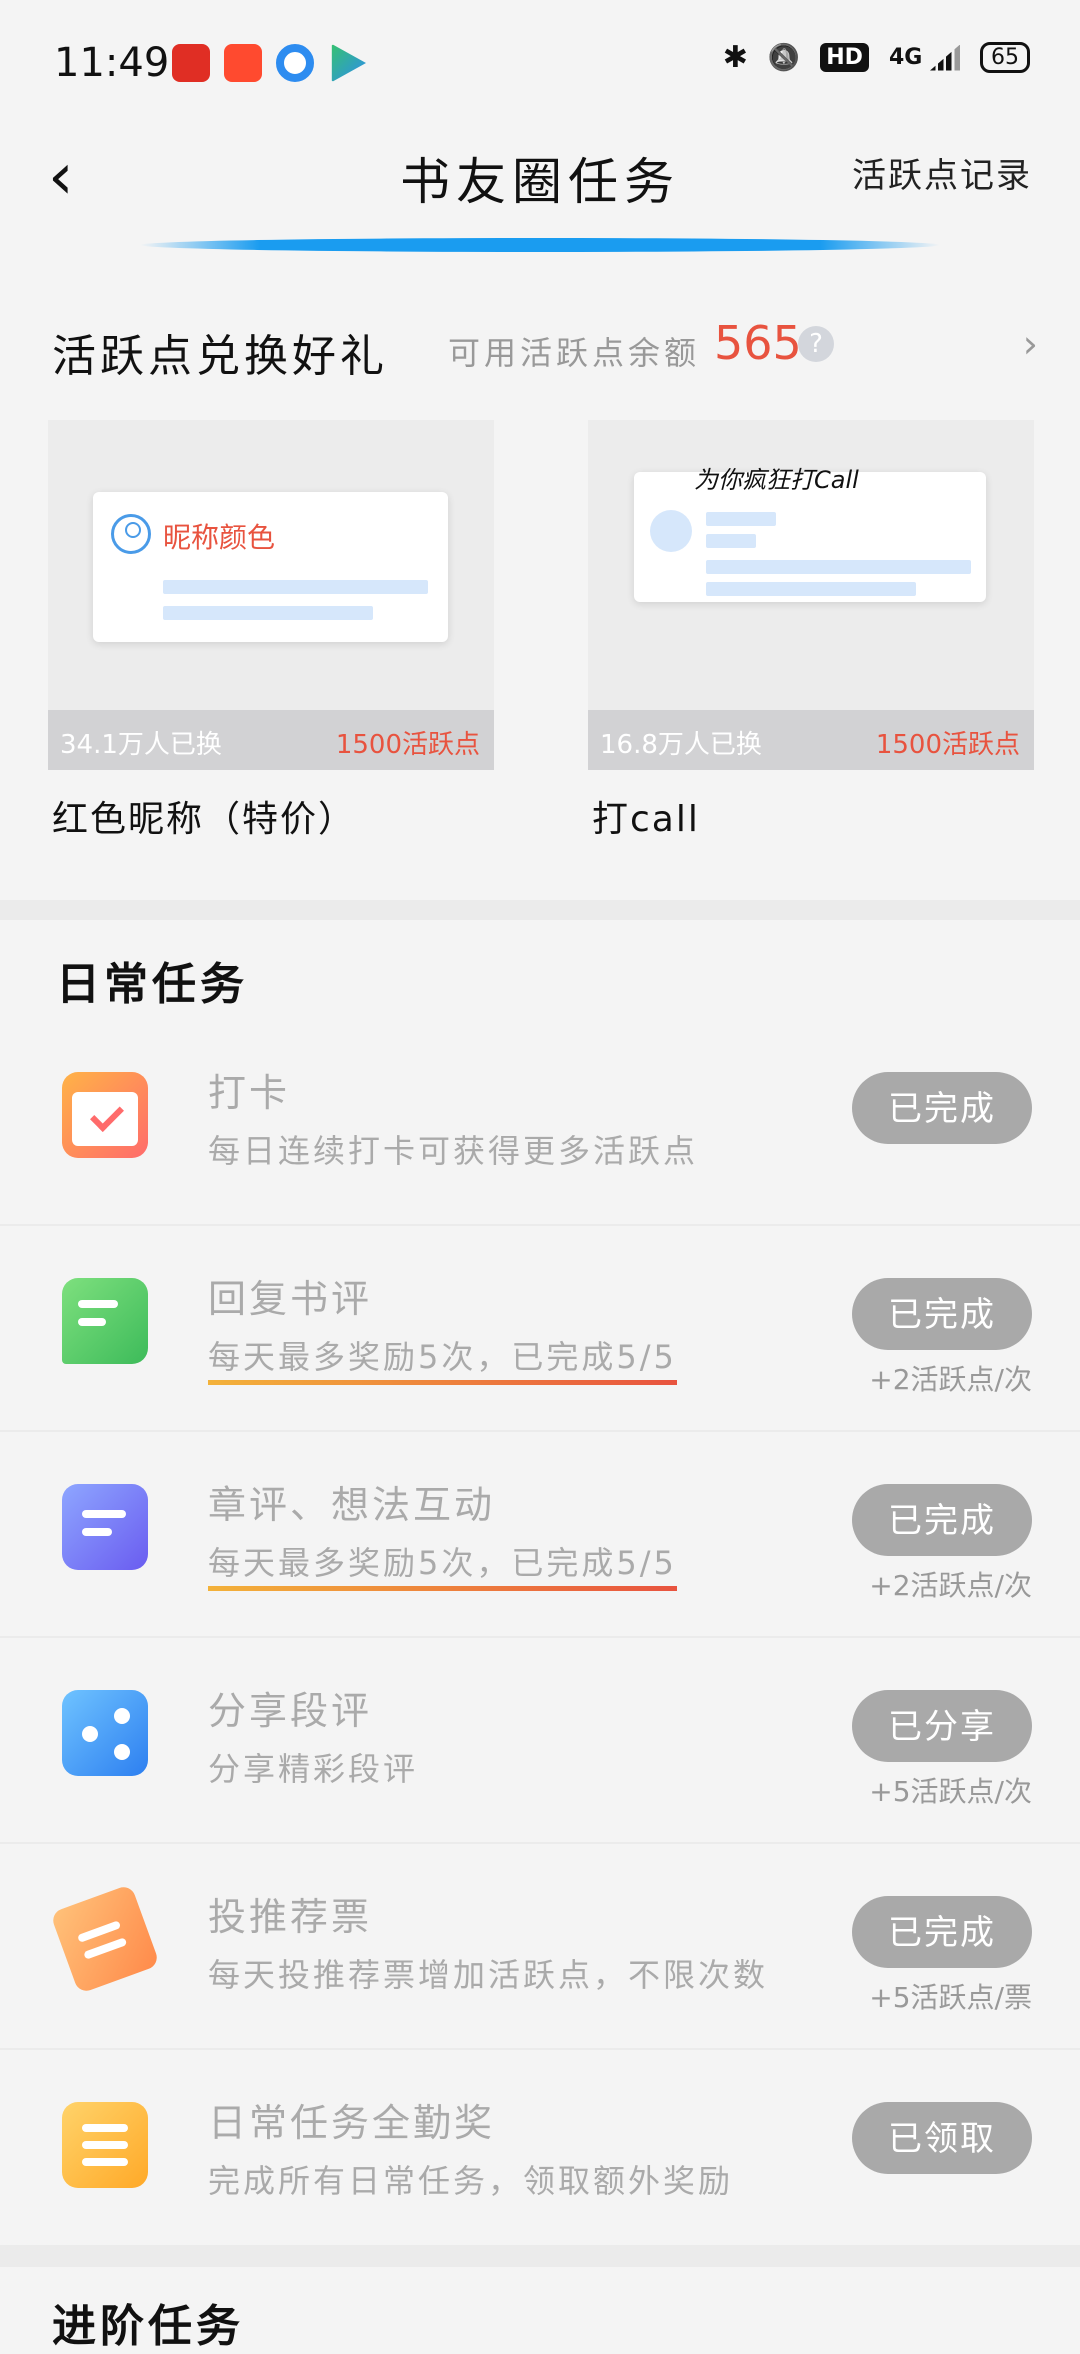 This screenshot has height=2354, width=1080. What do you see at coordinates (295, 63) in the screenshot?
I see `circle-app-icon` at bounding box center [295, 63].